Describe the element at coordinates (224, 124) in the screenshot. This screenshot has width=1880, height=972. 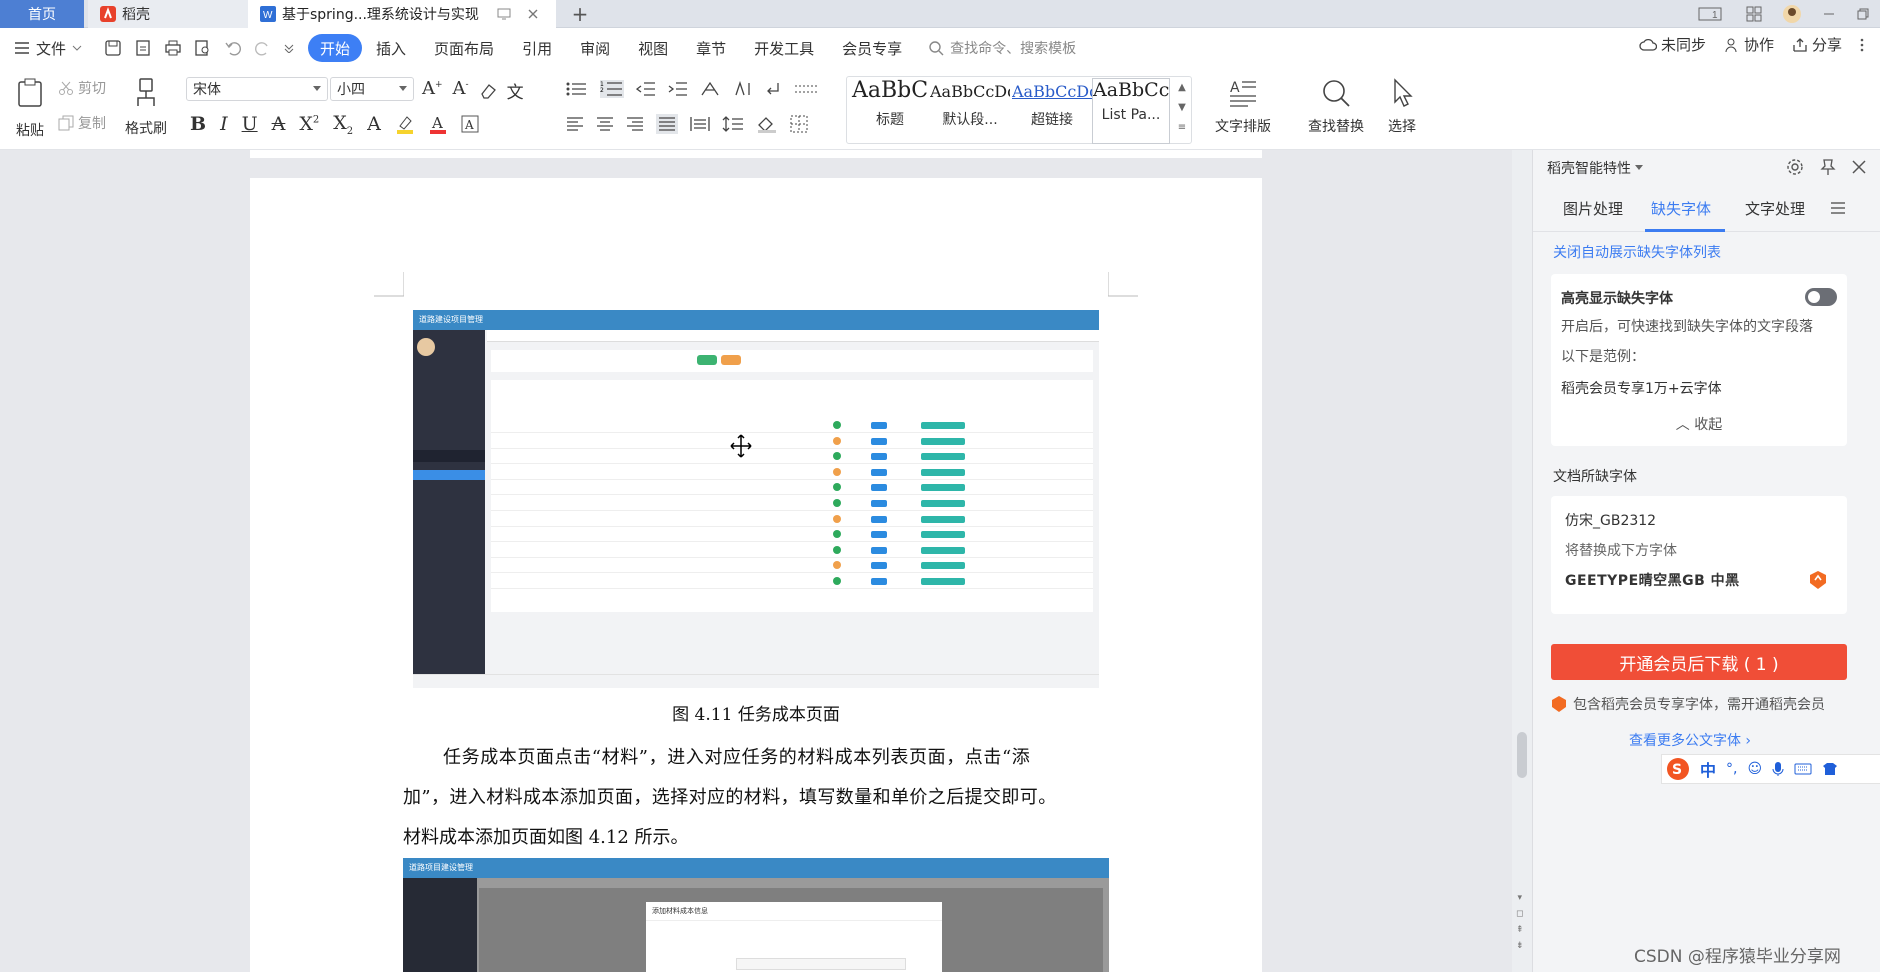
I see `italic-icon: I` at that location.